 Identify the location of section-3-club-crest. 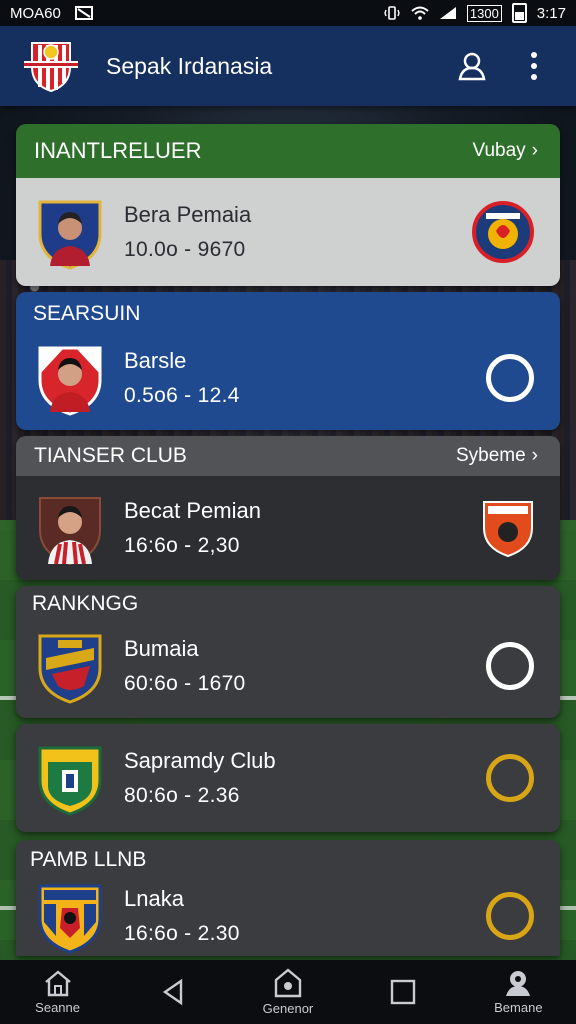
(508, 528).